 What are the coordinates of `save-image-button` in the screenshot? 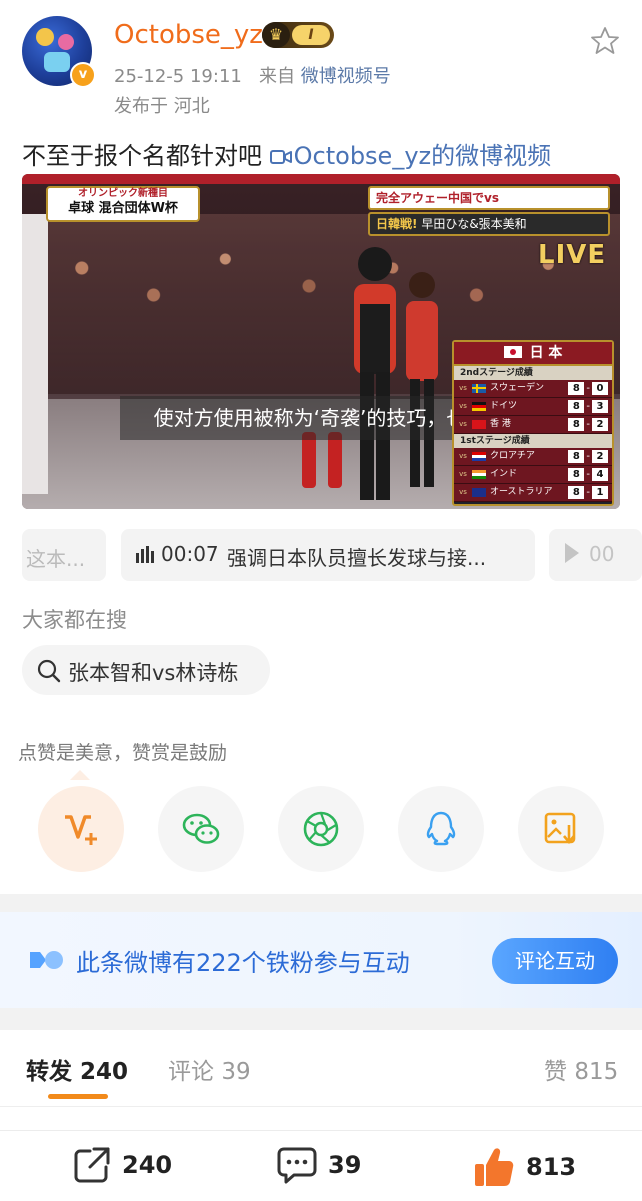 It's located at (561, 829).